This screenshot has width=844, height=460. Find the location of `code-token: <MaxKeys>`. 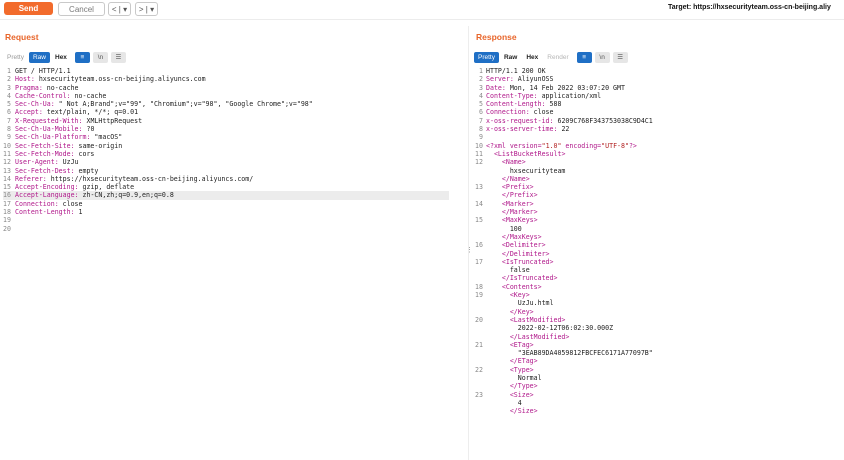

code-token: <MaxKeys> is located at coordinates (519, 220).